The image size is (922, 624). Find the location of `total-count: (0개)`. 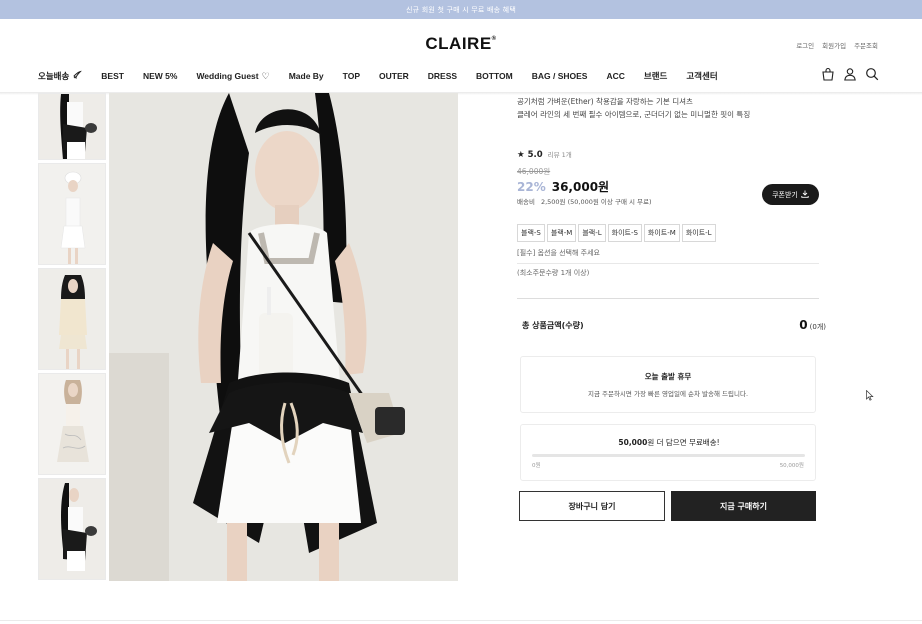

total-count: (0개) is located at coordinates (817, 327).